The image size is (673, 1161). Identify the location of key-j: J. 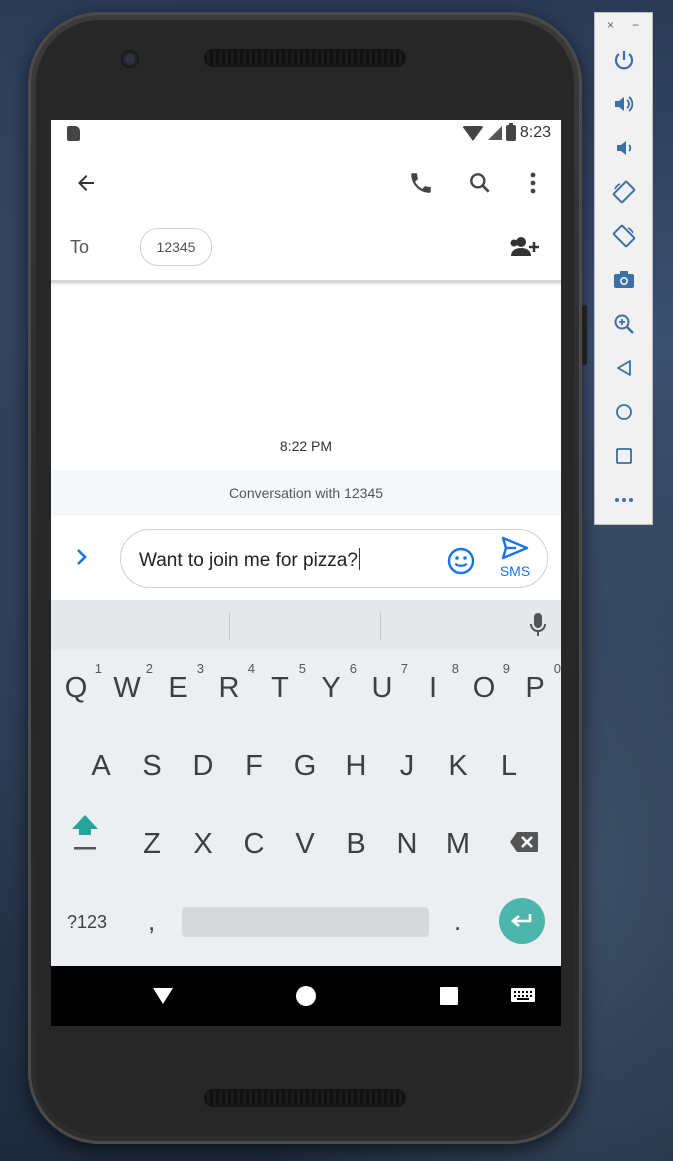
(407, 766).